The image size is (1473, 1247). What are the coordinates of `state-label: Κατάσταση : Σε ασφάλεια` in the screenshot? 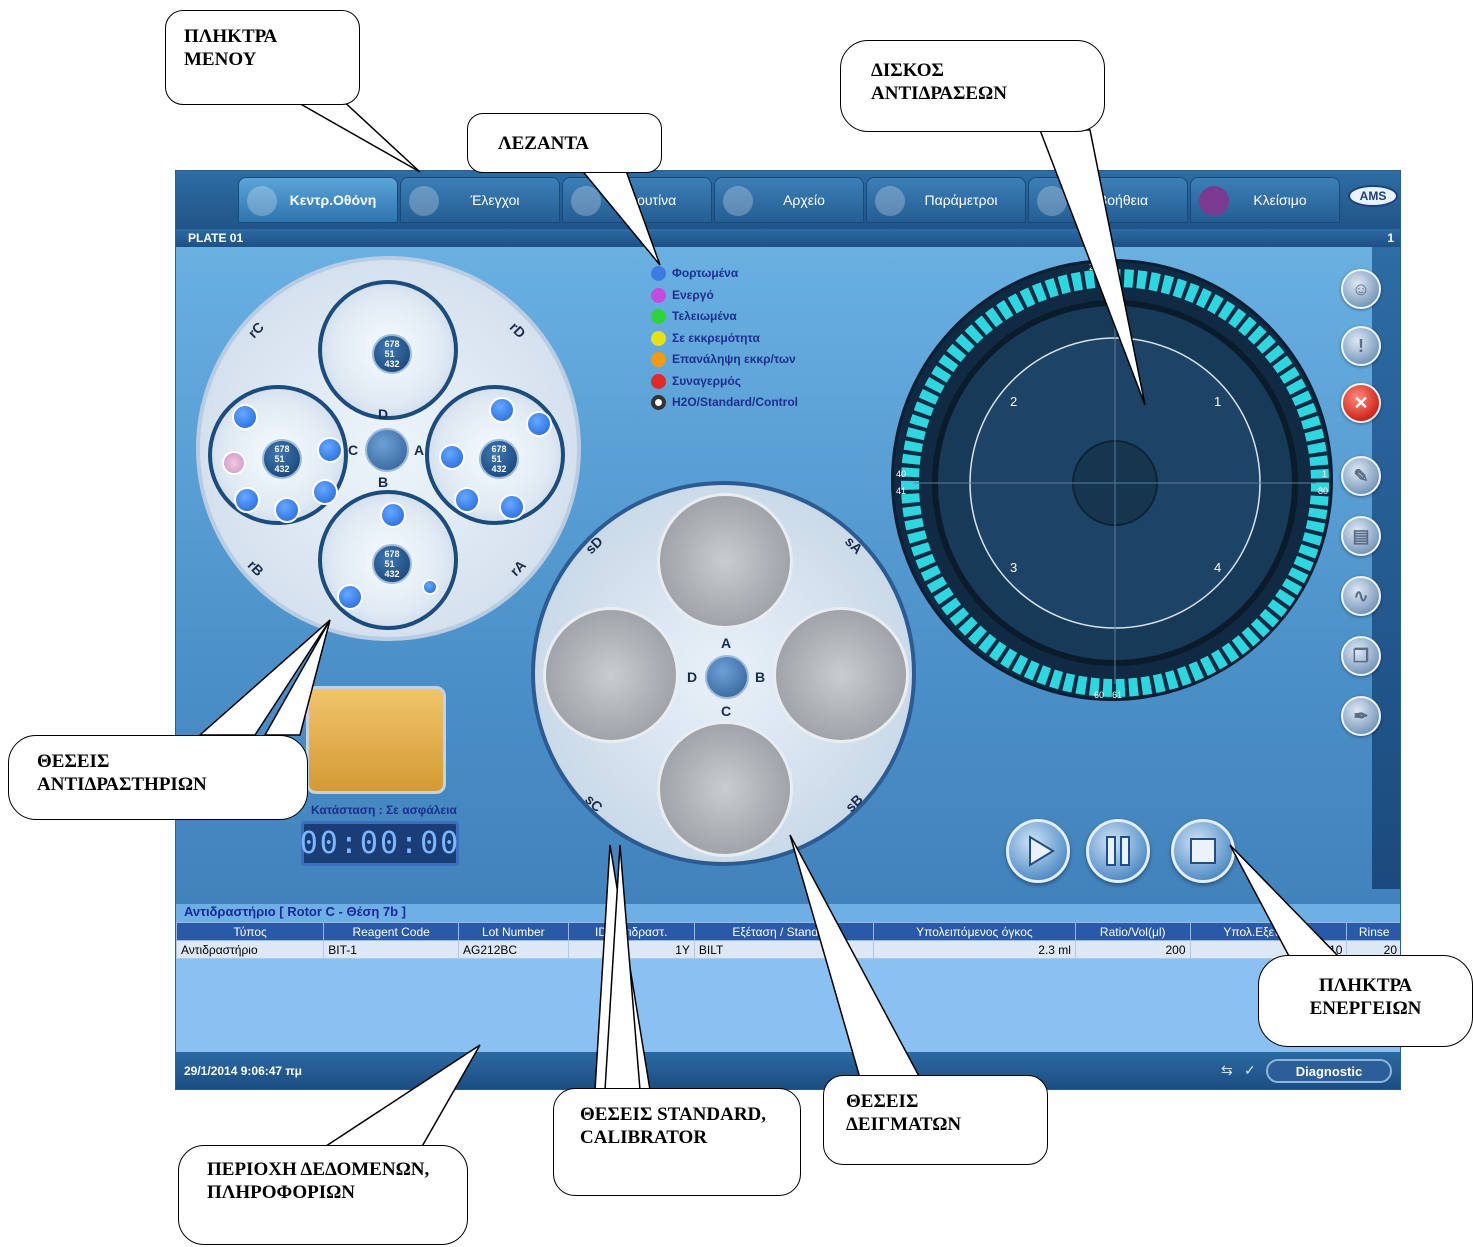 It's located at (384, 810).